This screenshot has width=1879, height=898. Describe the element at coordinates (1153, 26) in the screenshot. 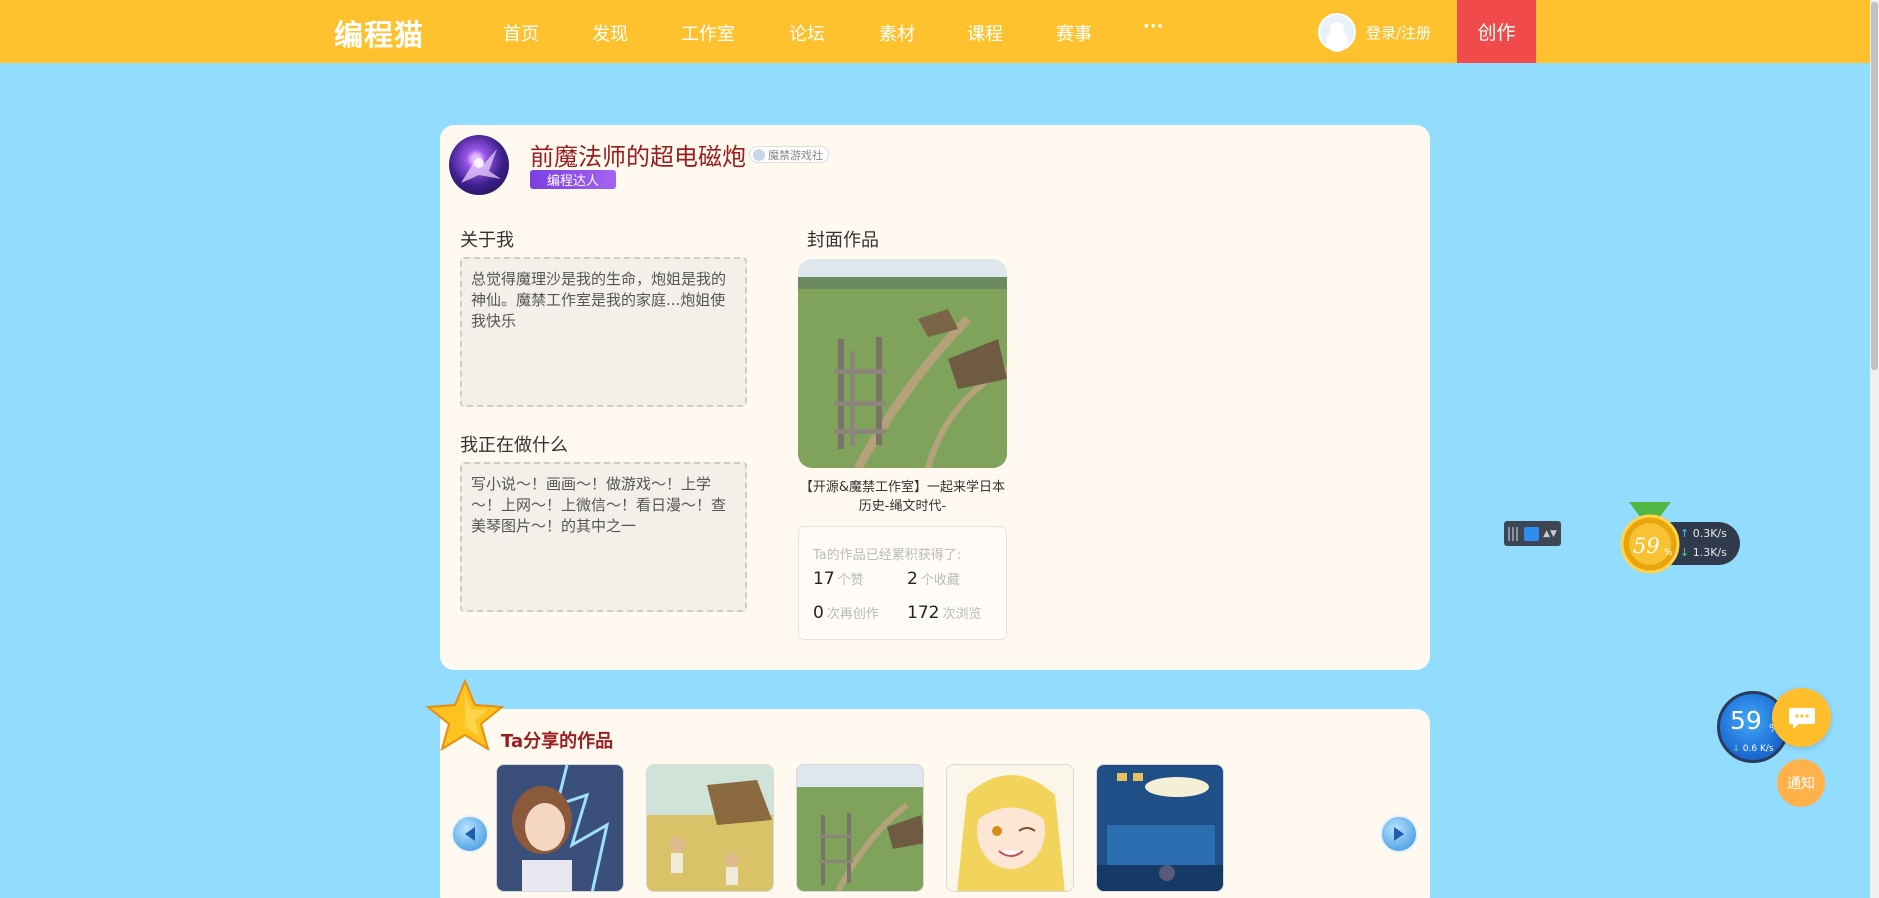

I see `nav-more: ···` at that location.